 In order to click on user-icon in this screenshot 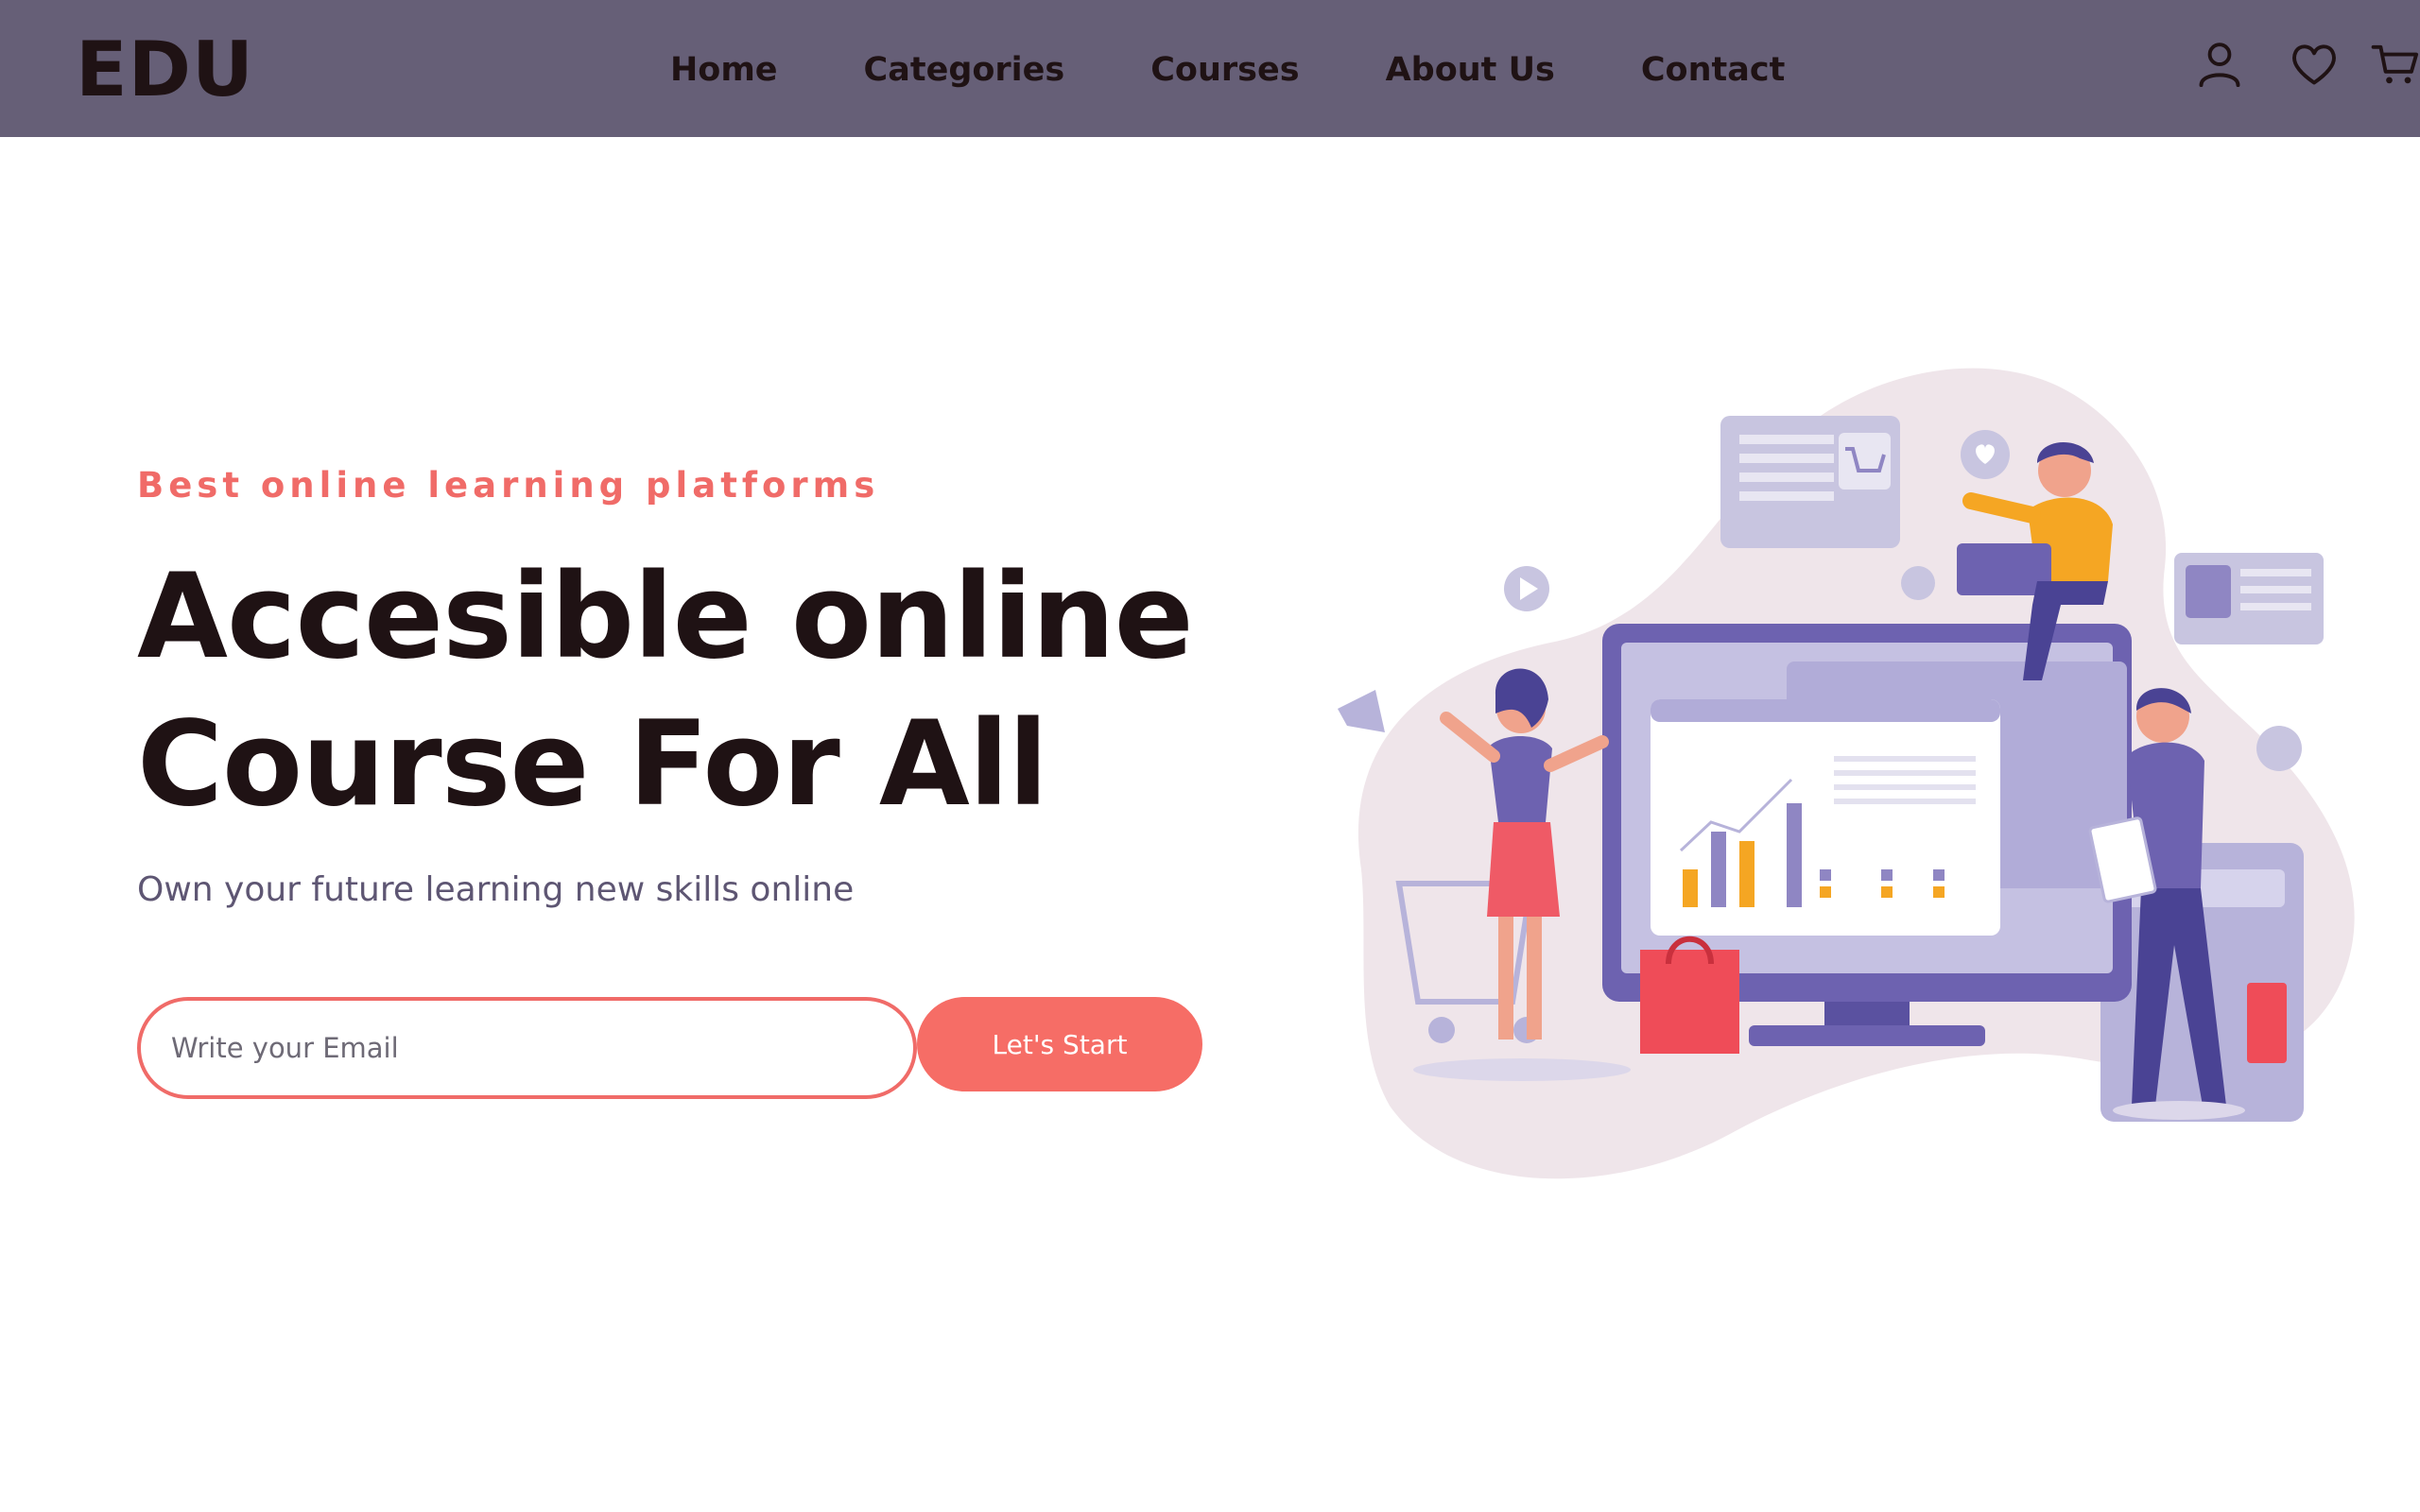, I will do `click(2219, 64)`.